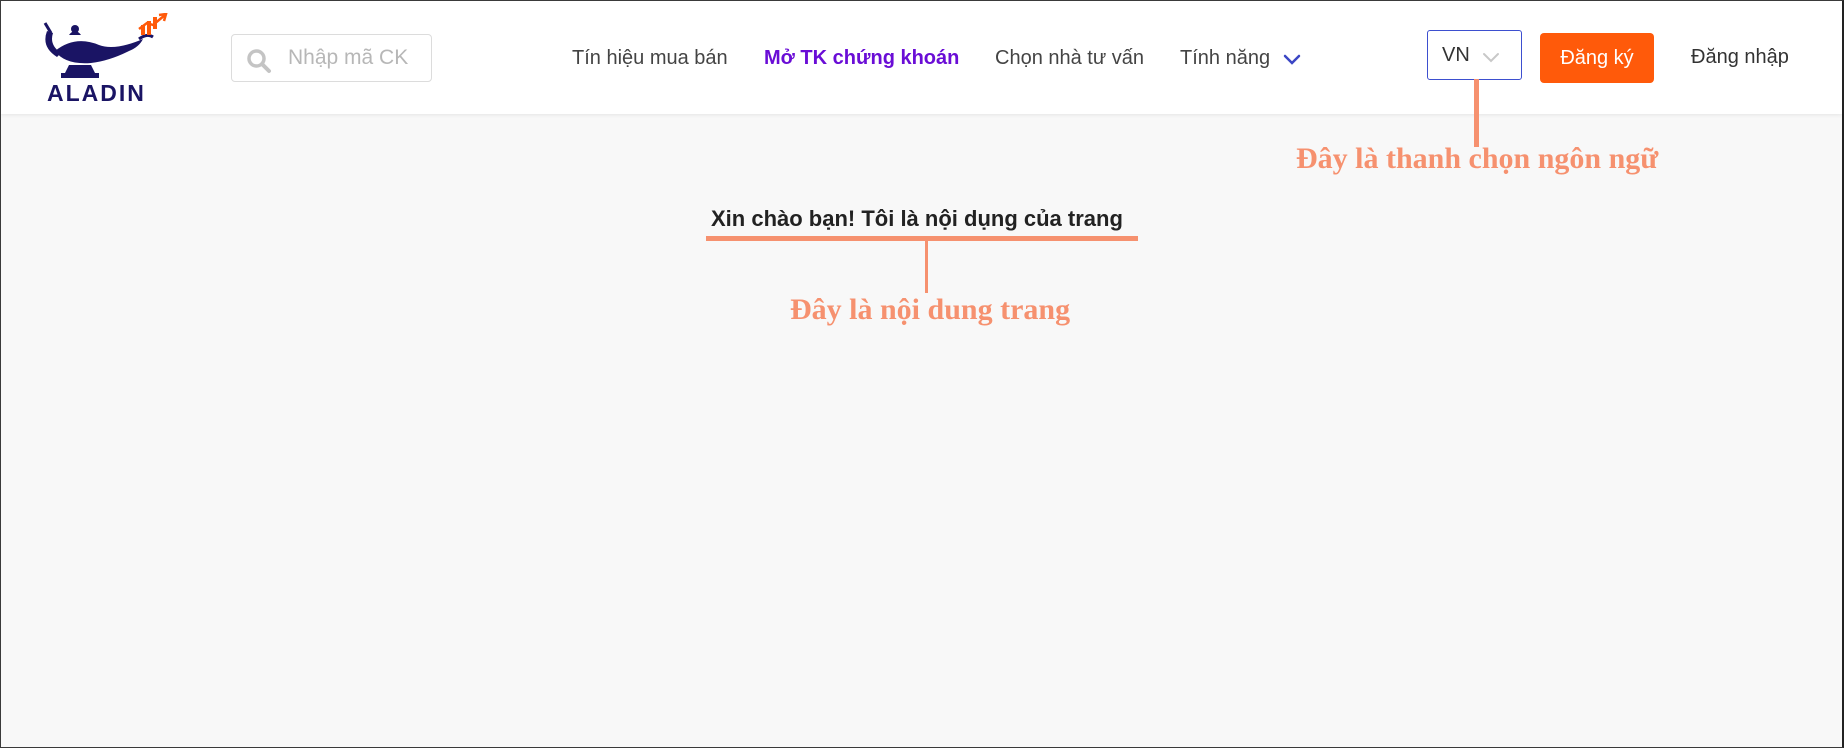  I want to click on aladin-logo: ALADIN, so click(108, 59).